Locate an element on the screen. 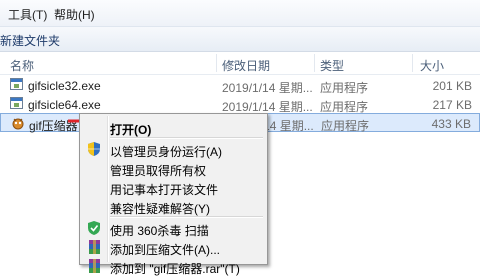  file-name: gifsicle32.exe is located at coordinates (64, 86).